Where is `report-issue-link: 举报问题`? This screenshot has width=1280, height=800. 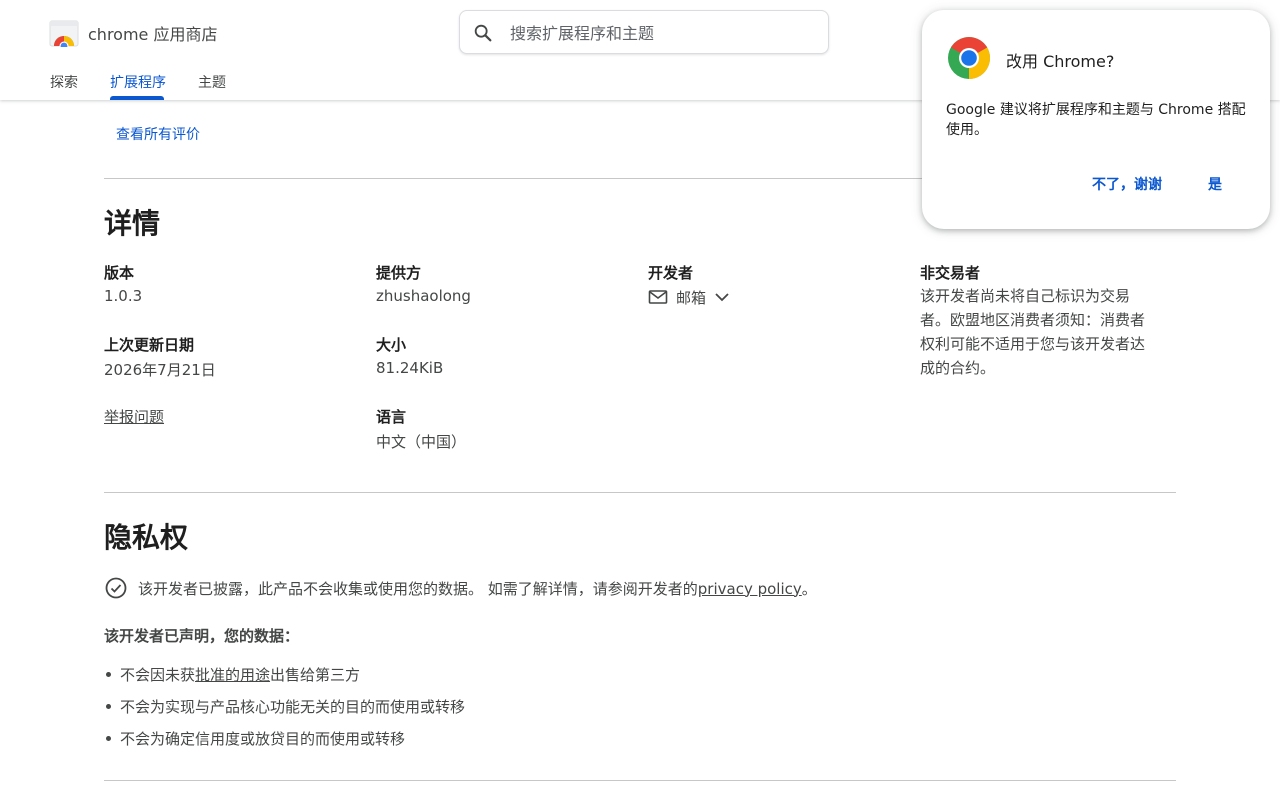 report-issue-link: 举报问题 is located at coordinates (134, 416).